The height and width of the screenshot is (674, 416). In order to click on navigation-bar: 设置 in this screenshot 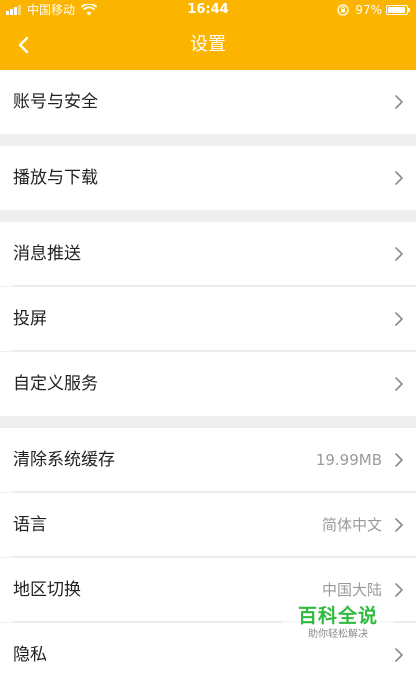, I will do `click(208, 45)`.